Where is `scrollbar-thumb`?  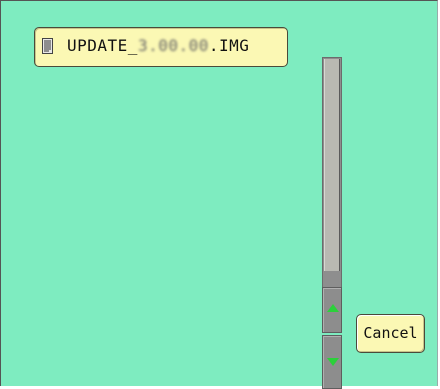
scrollbar-thumb is located at coordinates (332, 165).